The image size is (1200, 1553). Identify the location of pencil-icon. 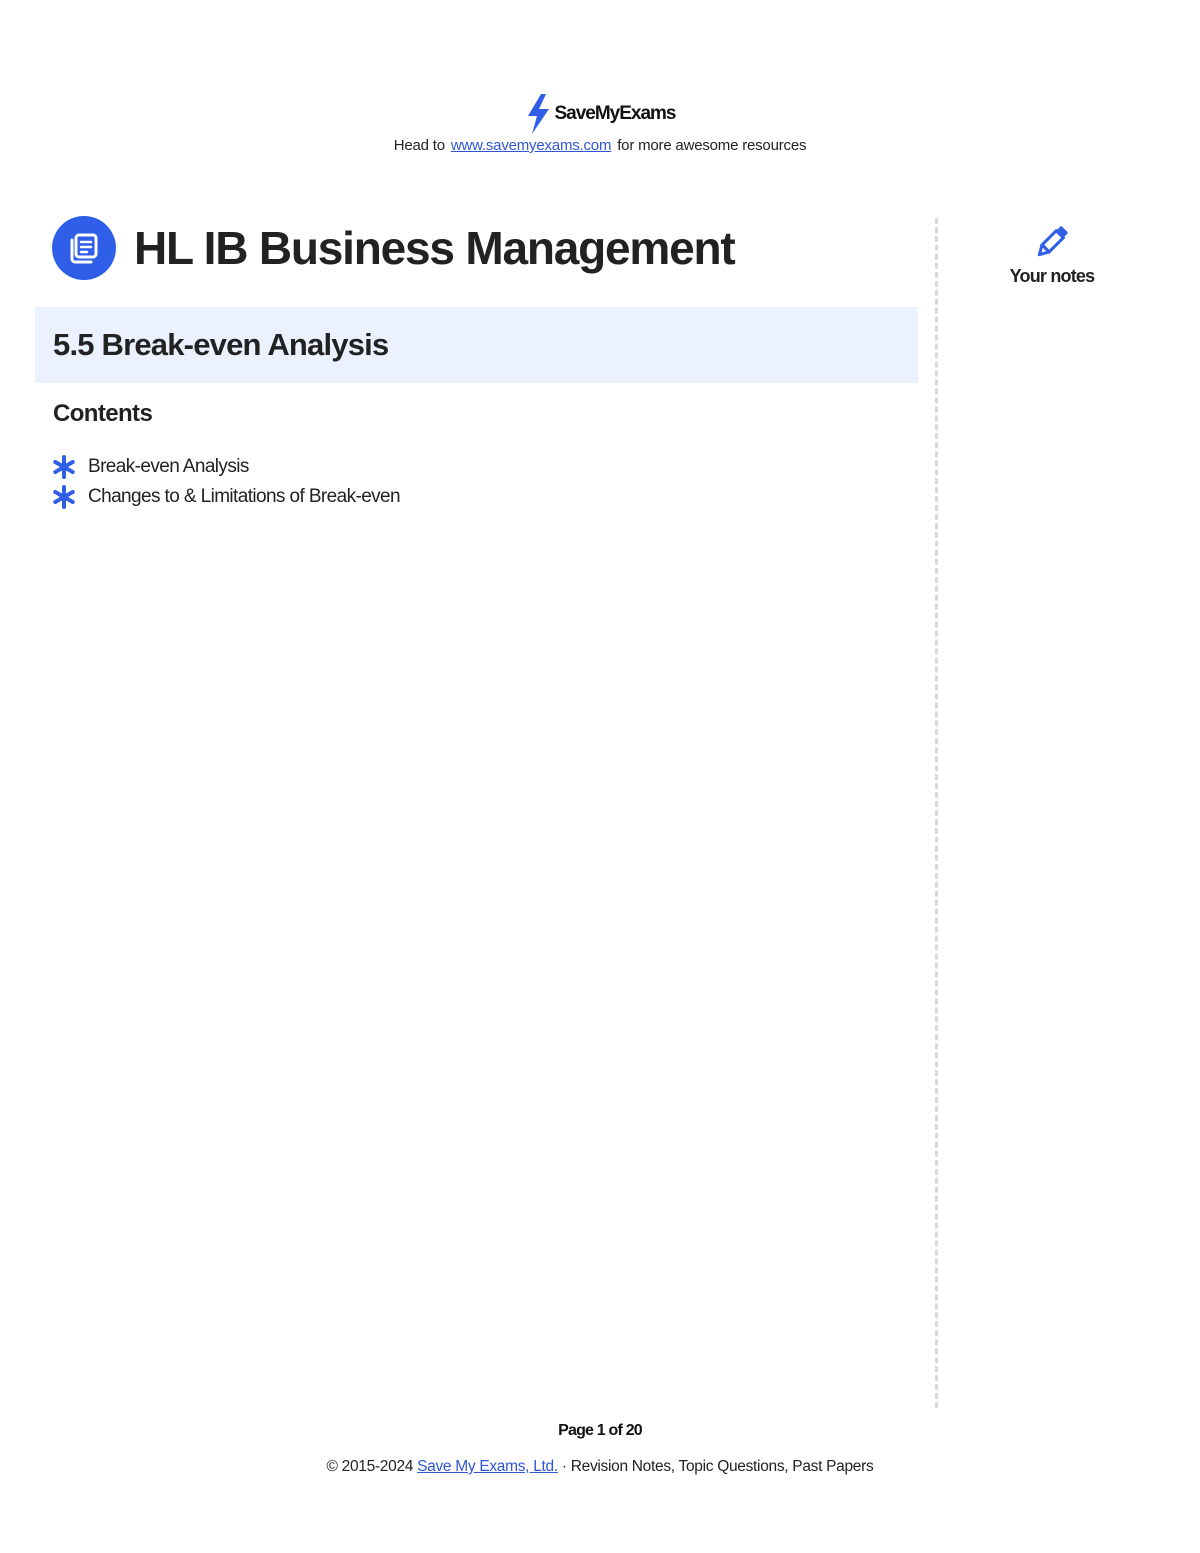
(1052, 242).